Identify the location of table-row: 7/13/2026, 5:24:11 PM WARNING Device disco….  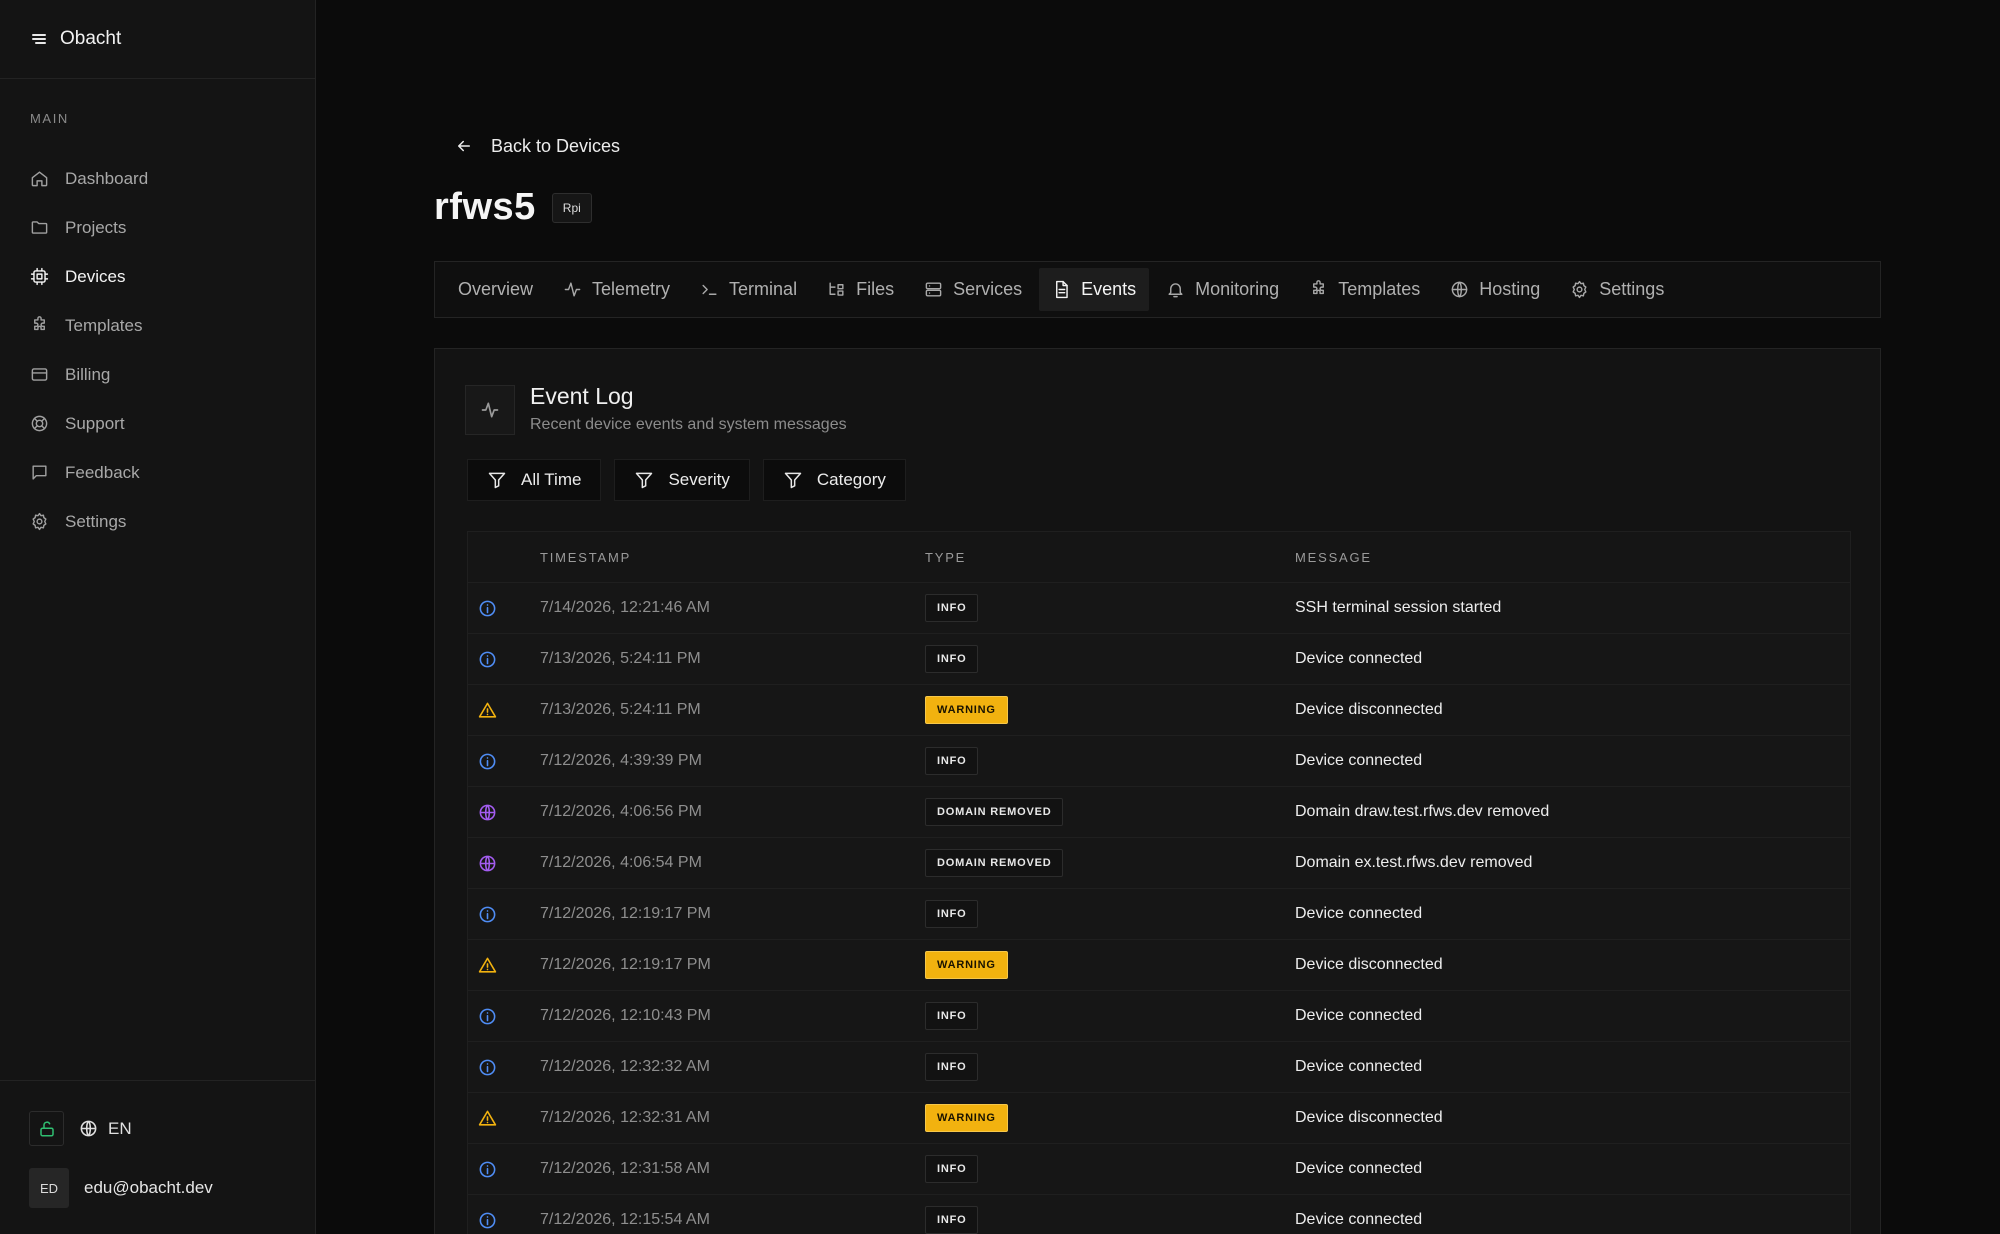
(1159, 709).